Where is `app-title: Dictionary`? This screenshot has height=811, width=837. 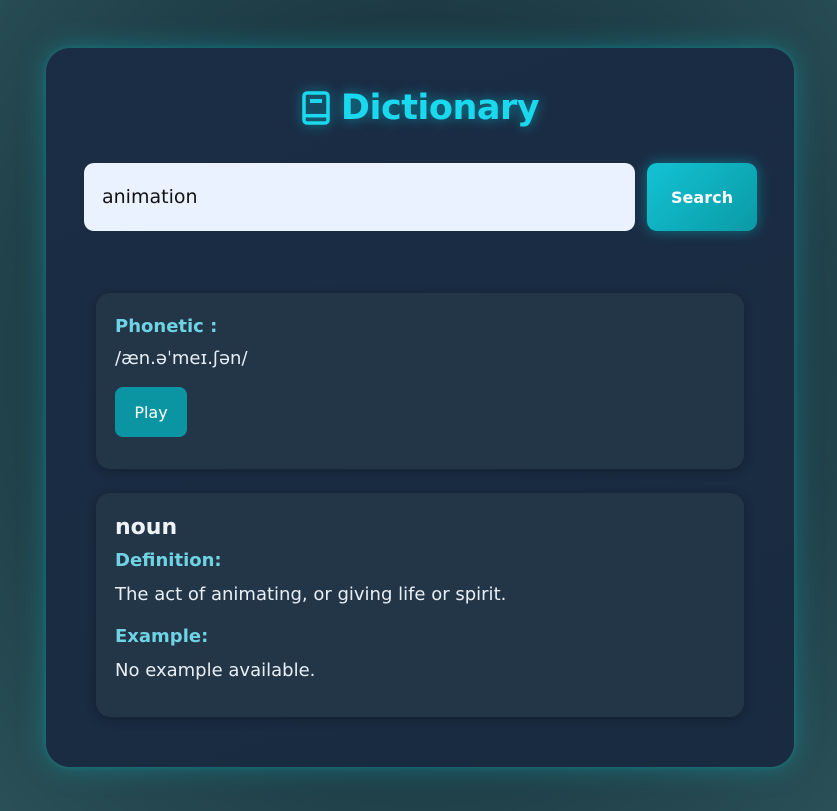 app-title: Dictionary is located at coordinates (420, 108).